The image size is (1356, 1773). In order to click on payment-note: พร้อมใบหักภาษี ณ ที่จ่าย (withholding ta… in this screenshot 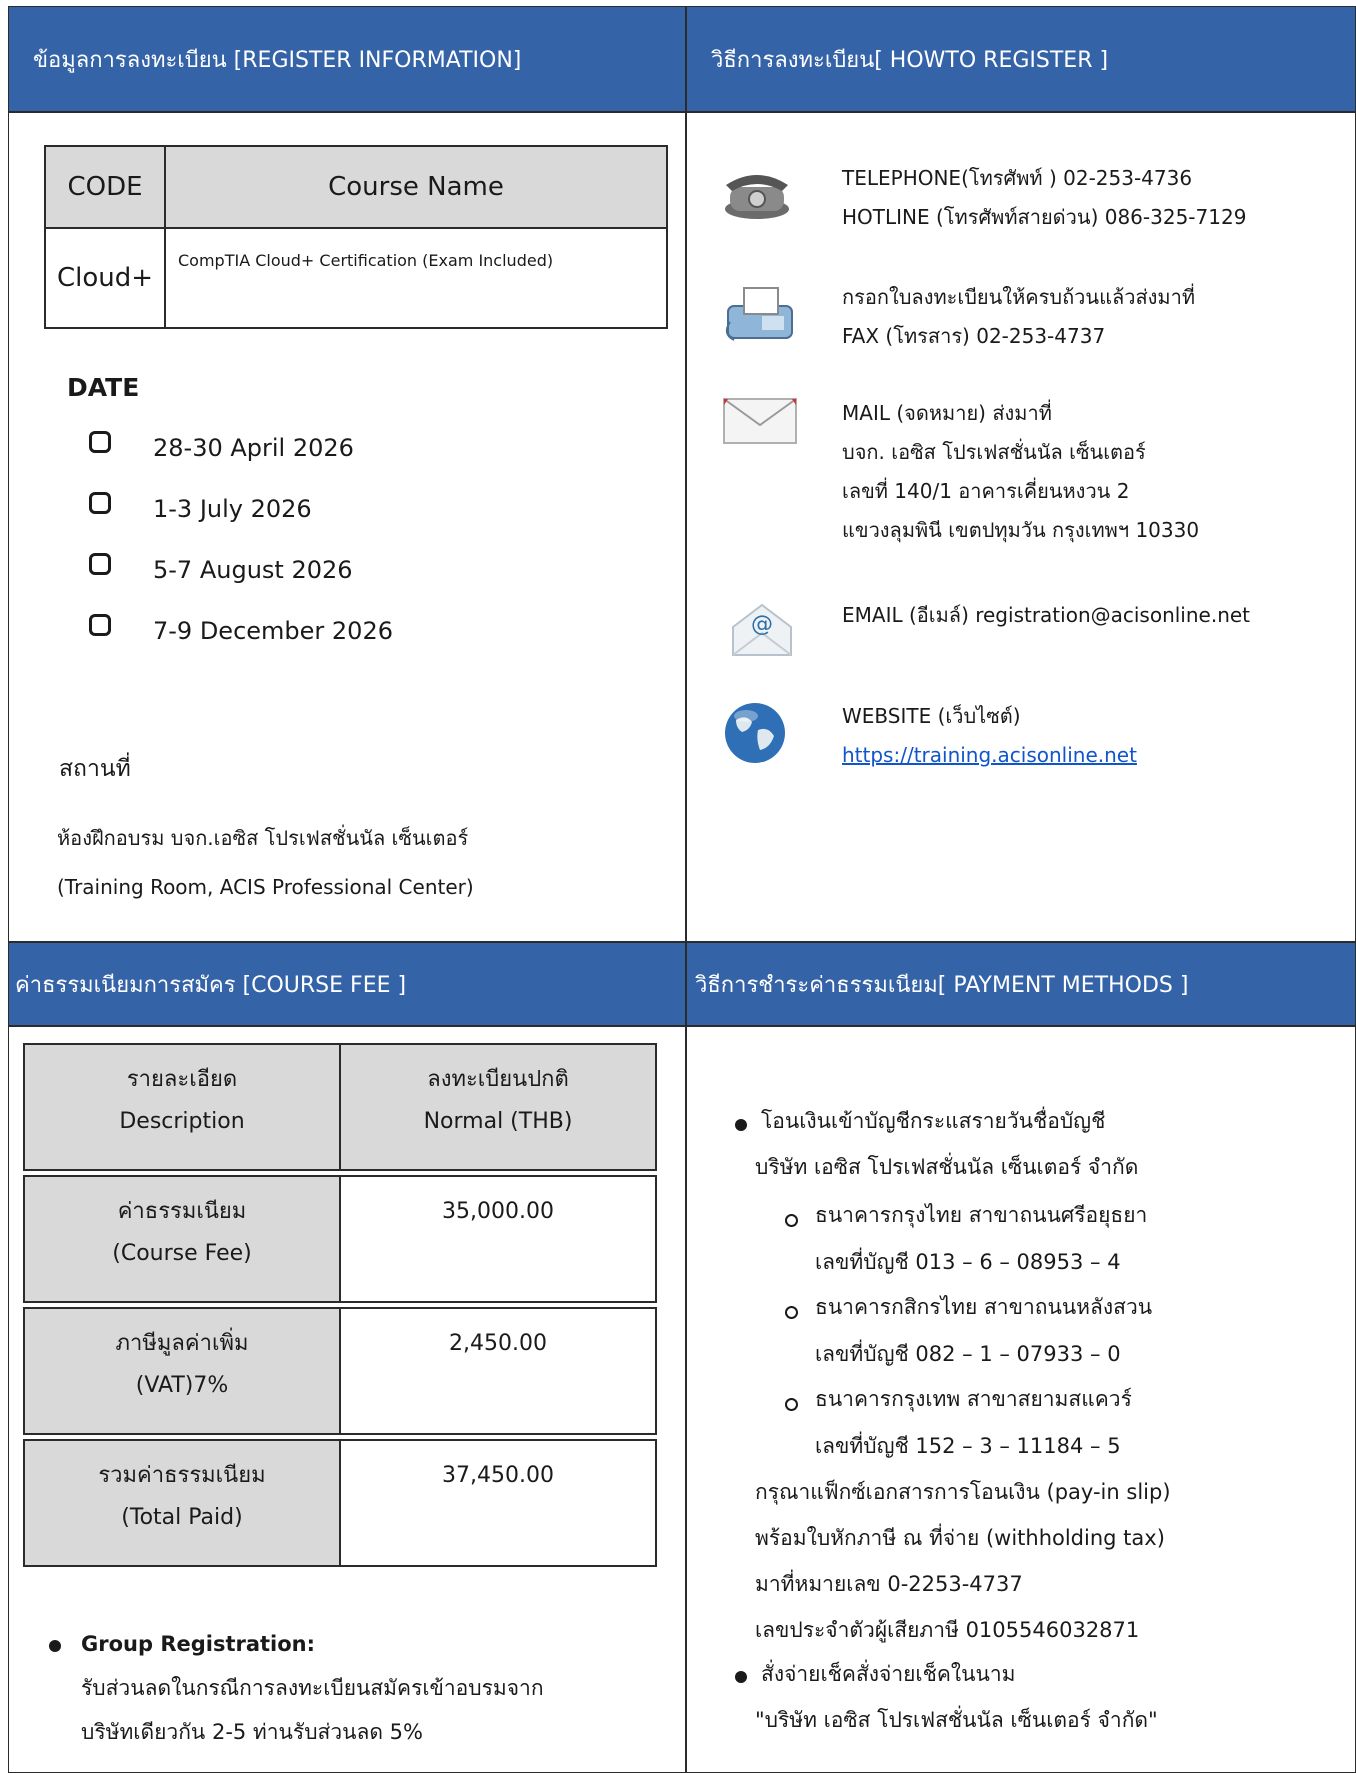, I will do `click(960, 1538)`.